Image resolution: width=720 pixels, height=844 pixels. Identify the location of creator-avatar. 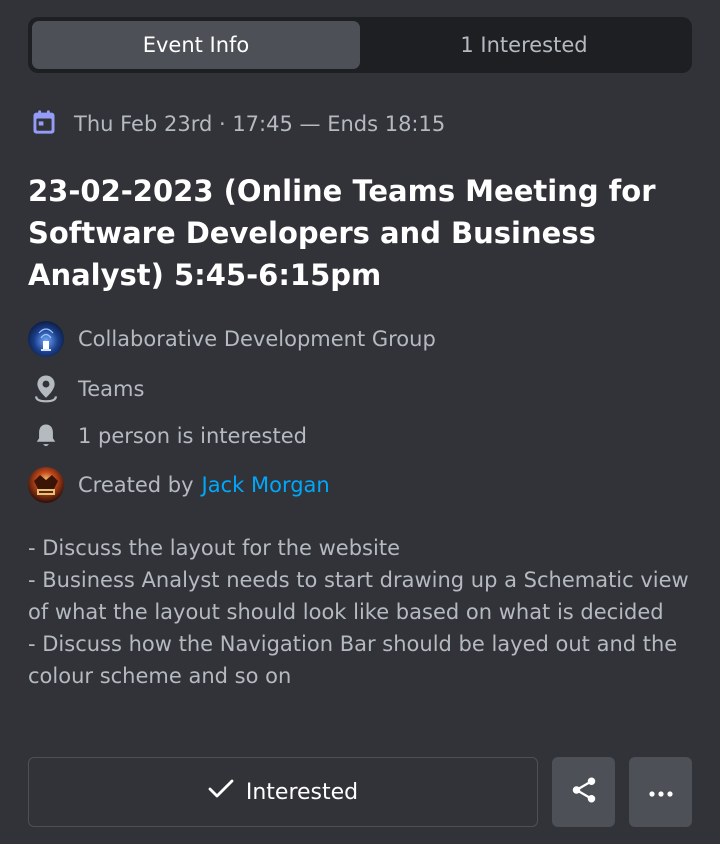
(46, 485).